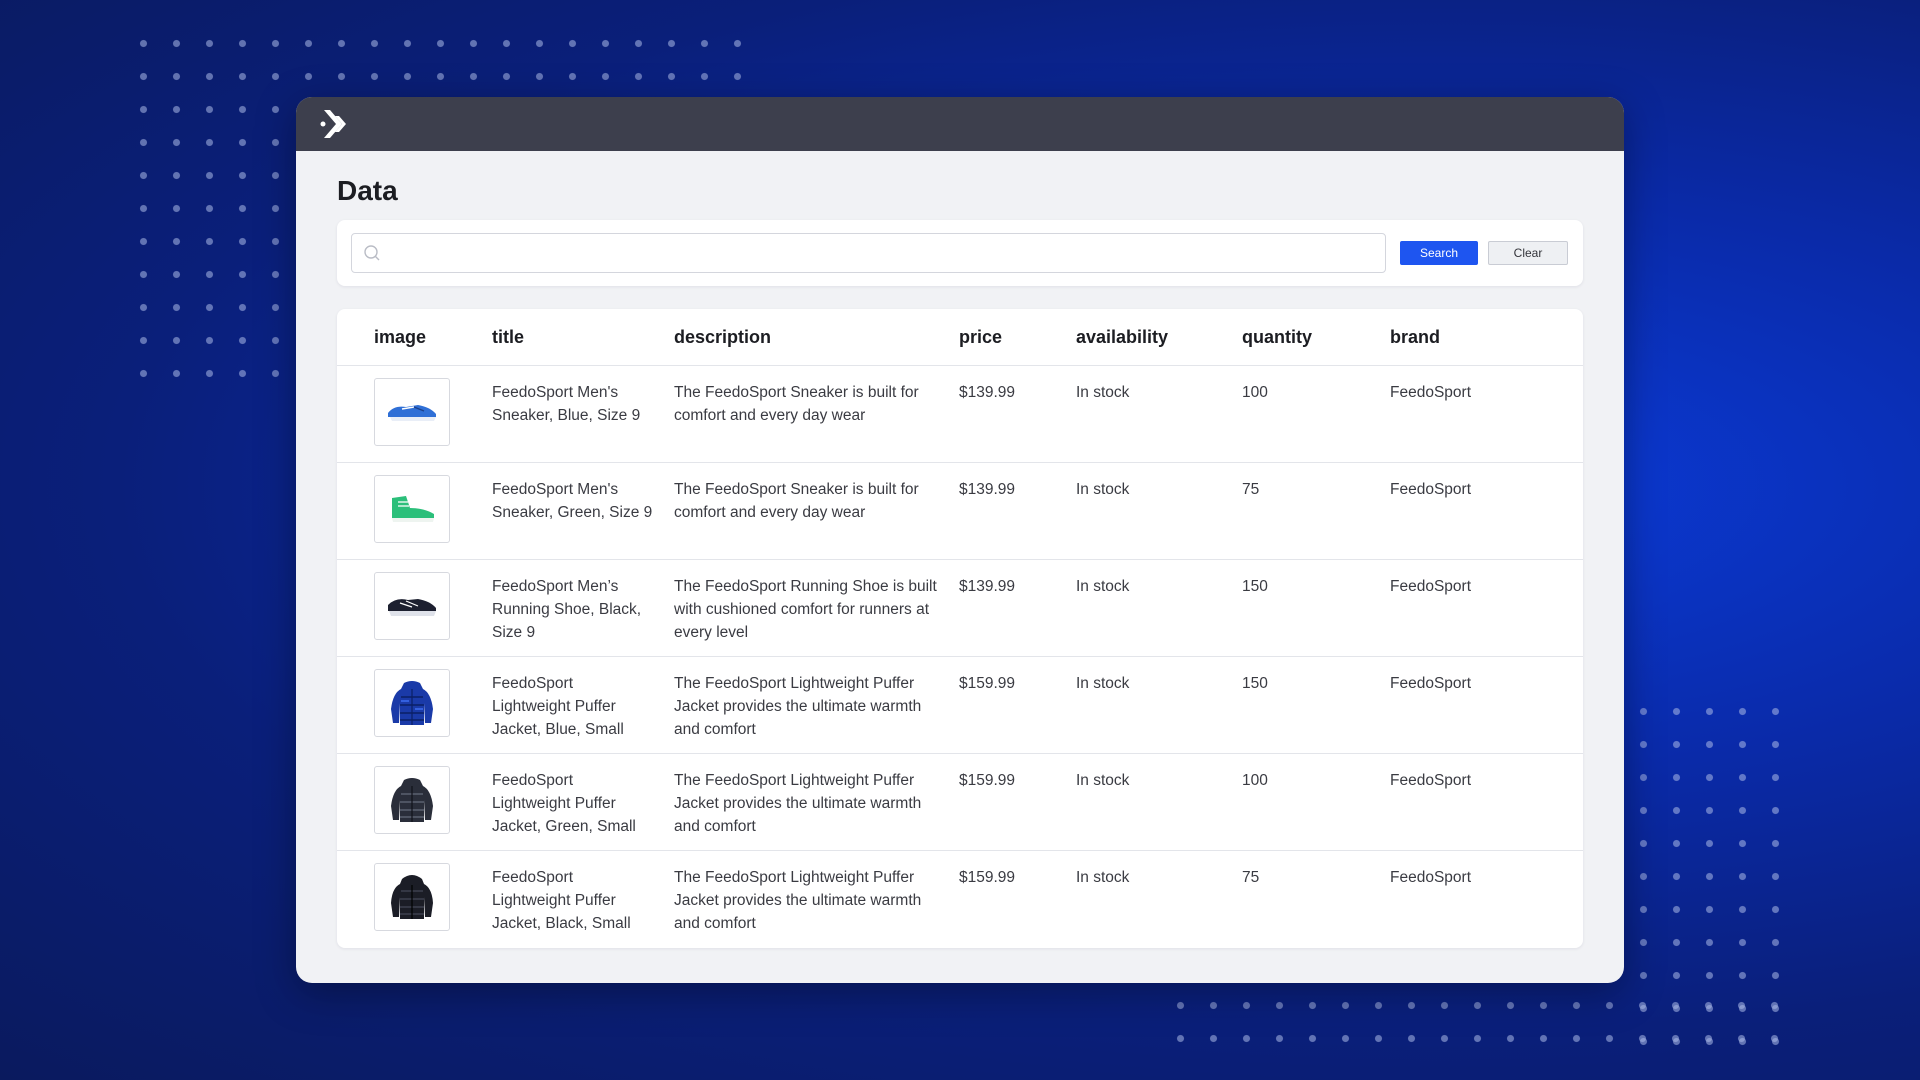 The height and width of the screenshot is (1080, 1920). I want to click on search-field, so click(868, 253).